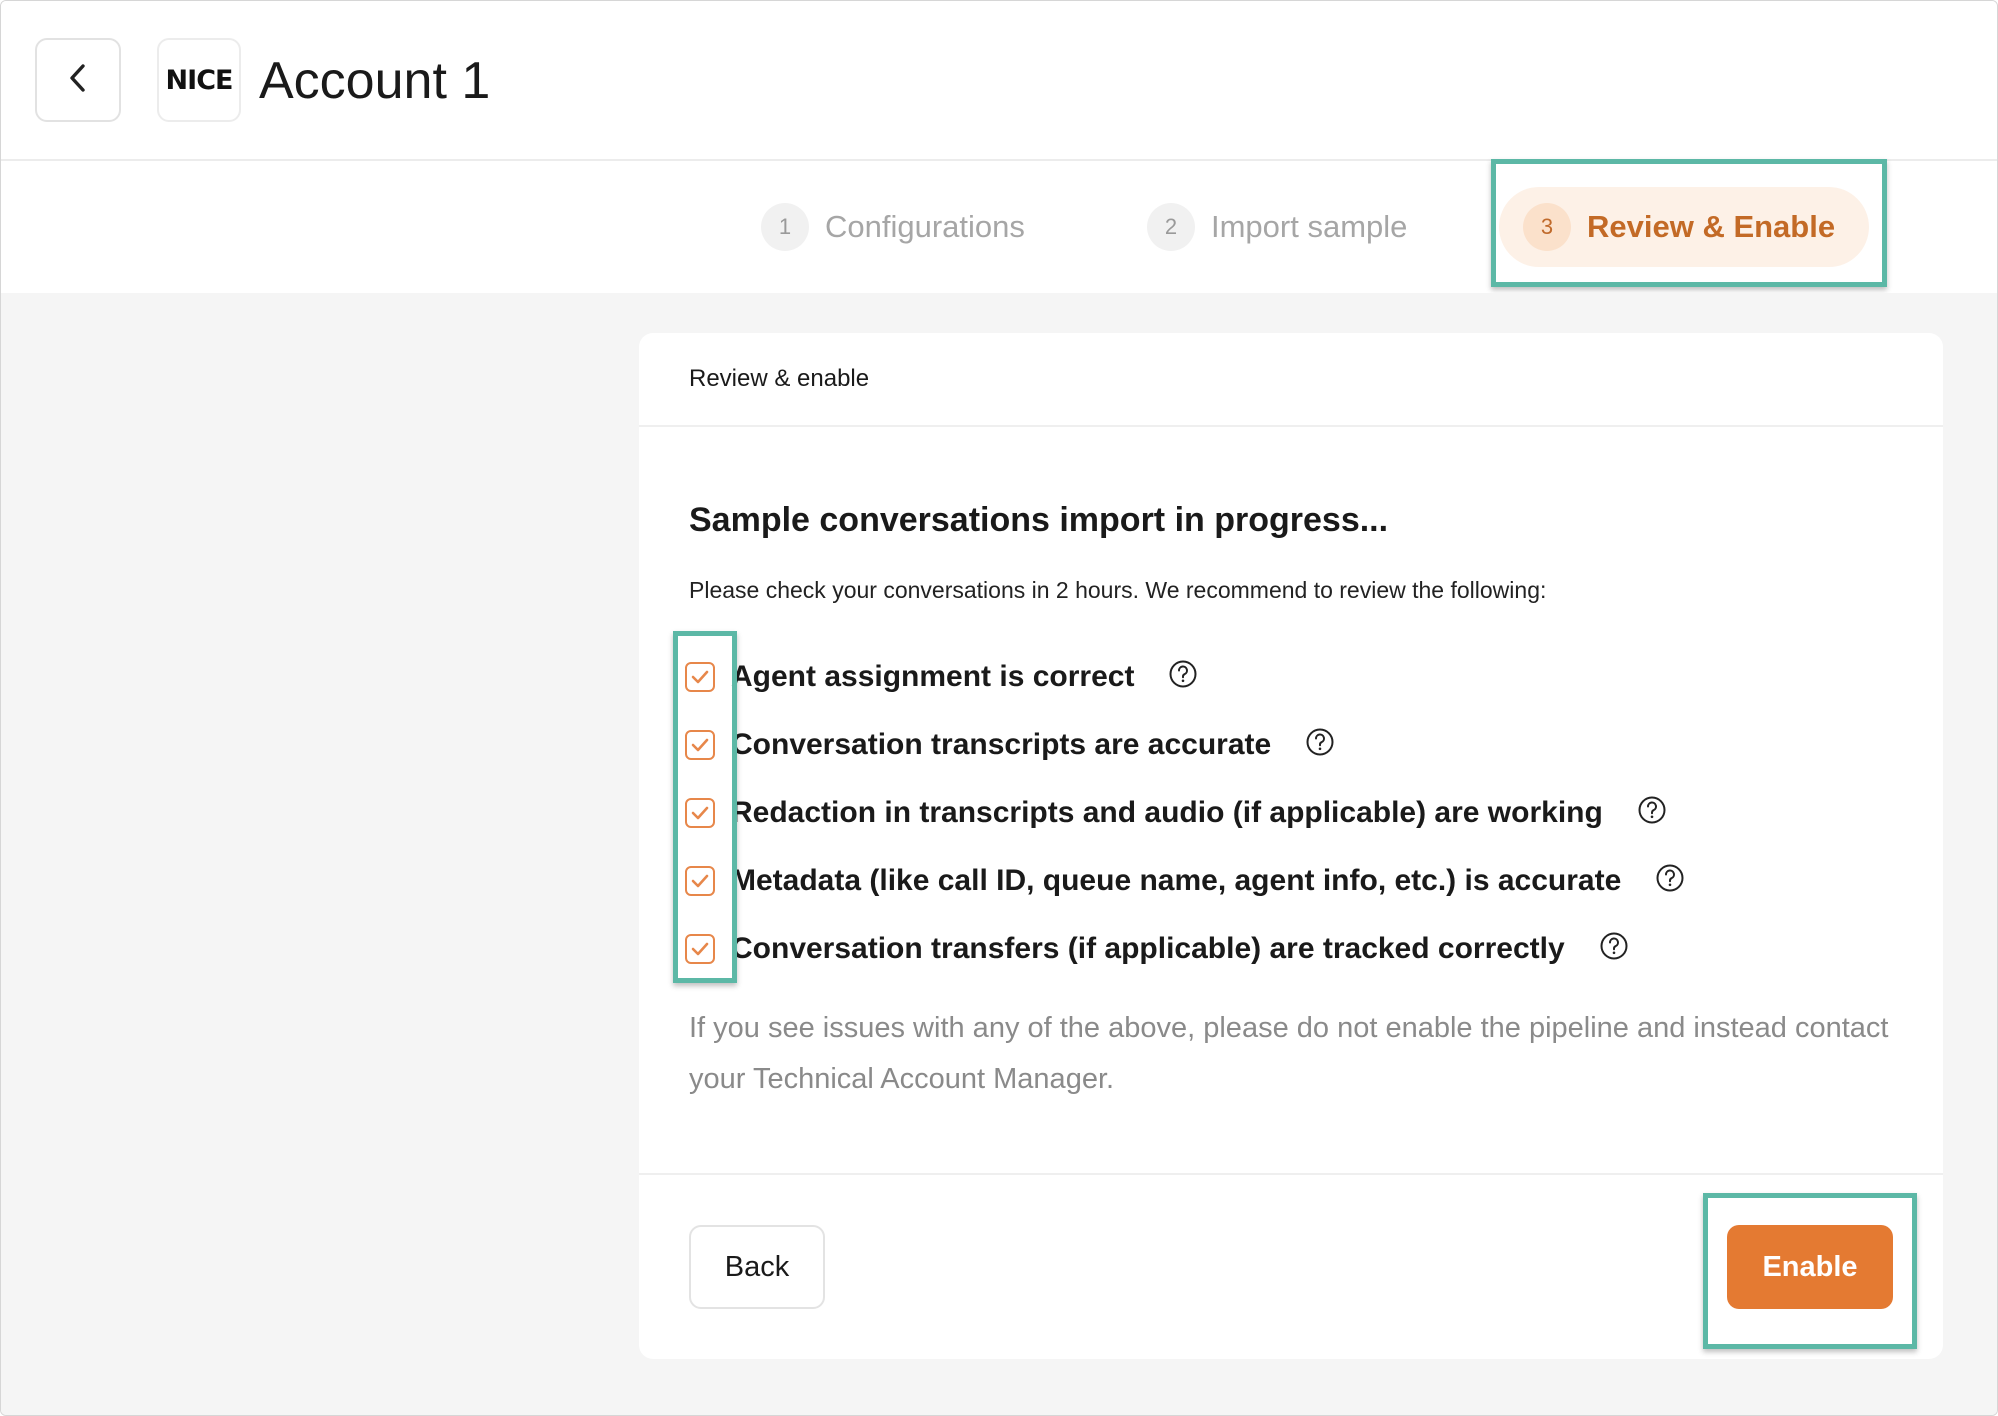 The image size is (1998, 1416). I want to click on nice-logo: NICE, so click(199, 80).